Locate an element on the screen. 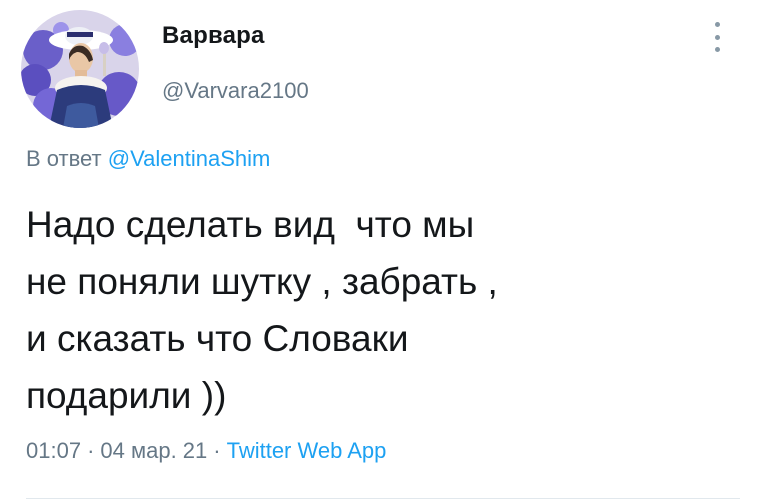 The image size is (760, 502). reply-prefix: В ответ is located at coordinates (64, 158).